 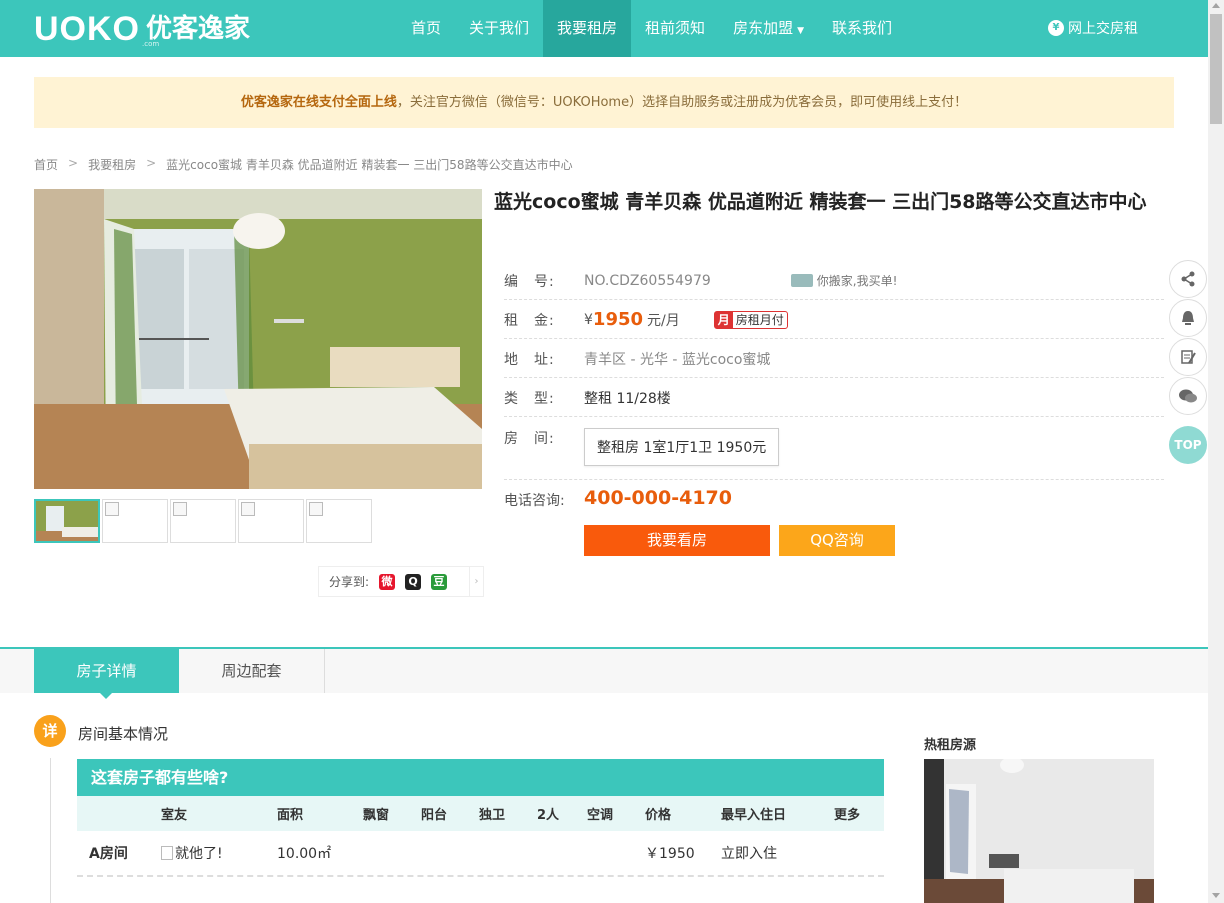 I want to click on nav-about: 关于我们, so click(x=499, y=28).